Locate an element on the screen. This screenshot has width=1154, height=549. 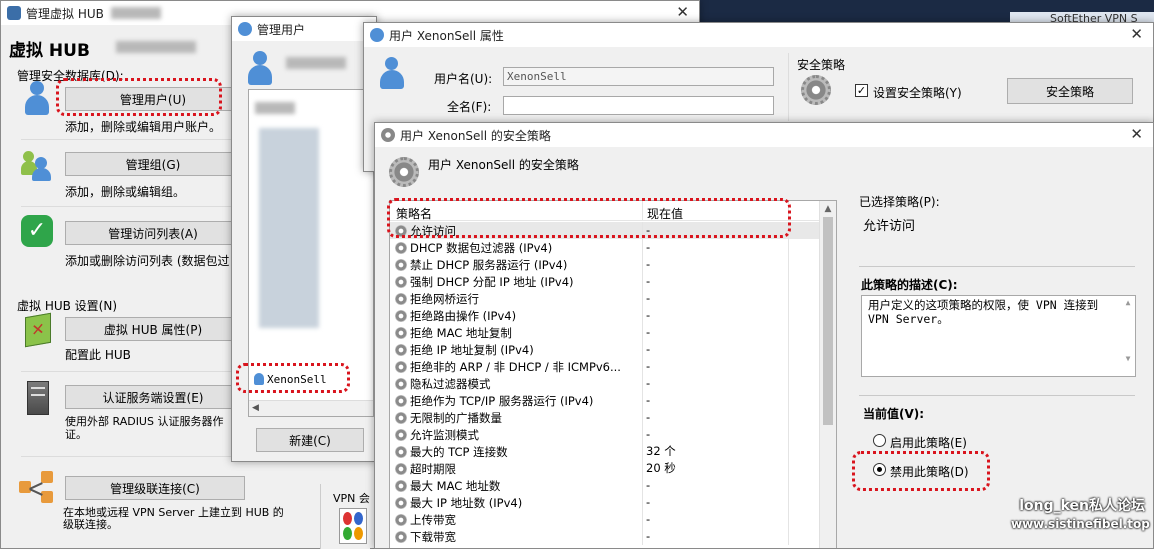
policy-row: 最大的 TCP 连接数 32 个 is located at coordinates (610, 451).